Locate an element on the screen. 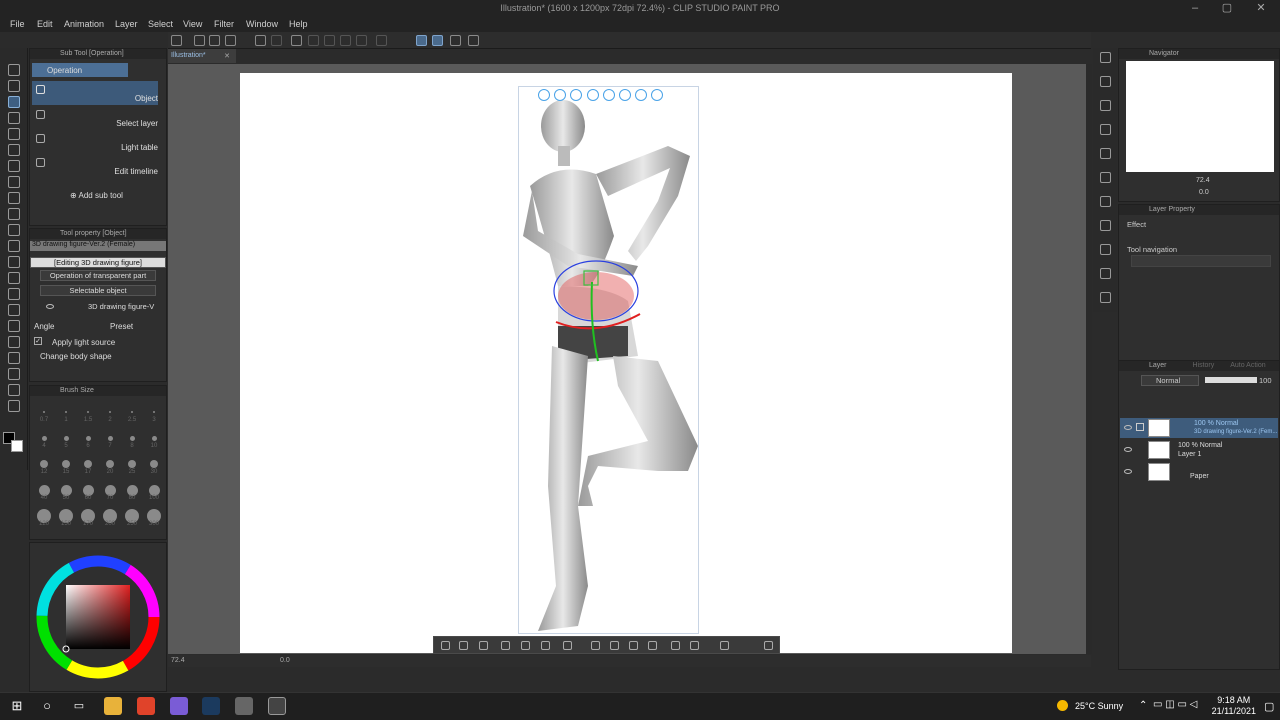 The width and height of the screenshot is (1280, 720). register-pose-icon is located at coordinates (652, 645).